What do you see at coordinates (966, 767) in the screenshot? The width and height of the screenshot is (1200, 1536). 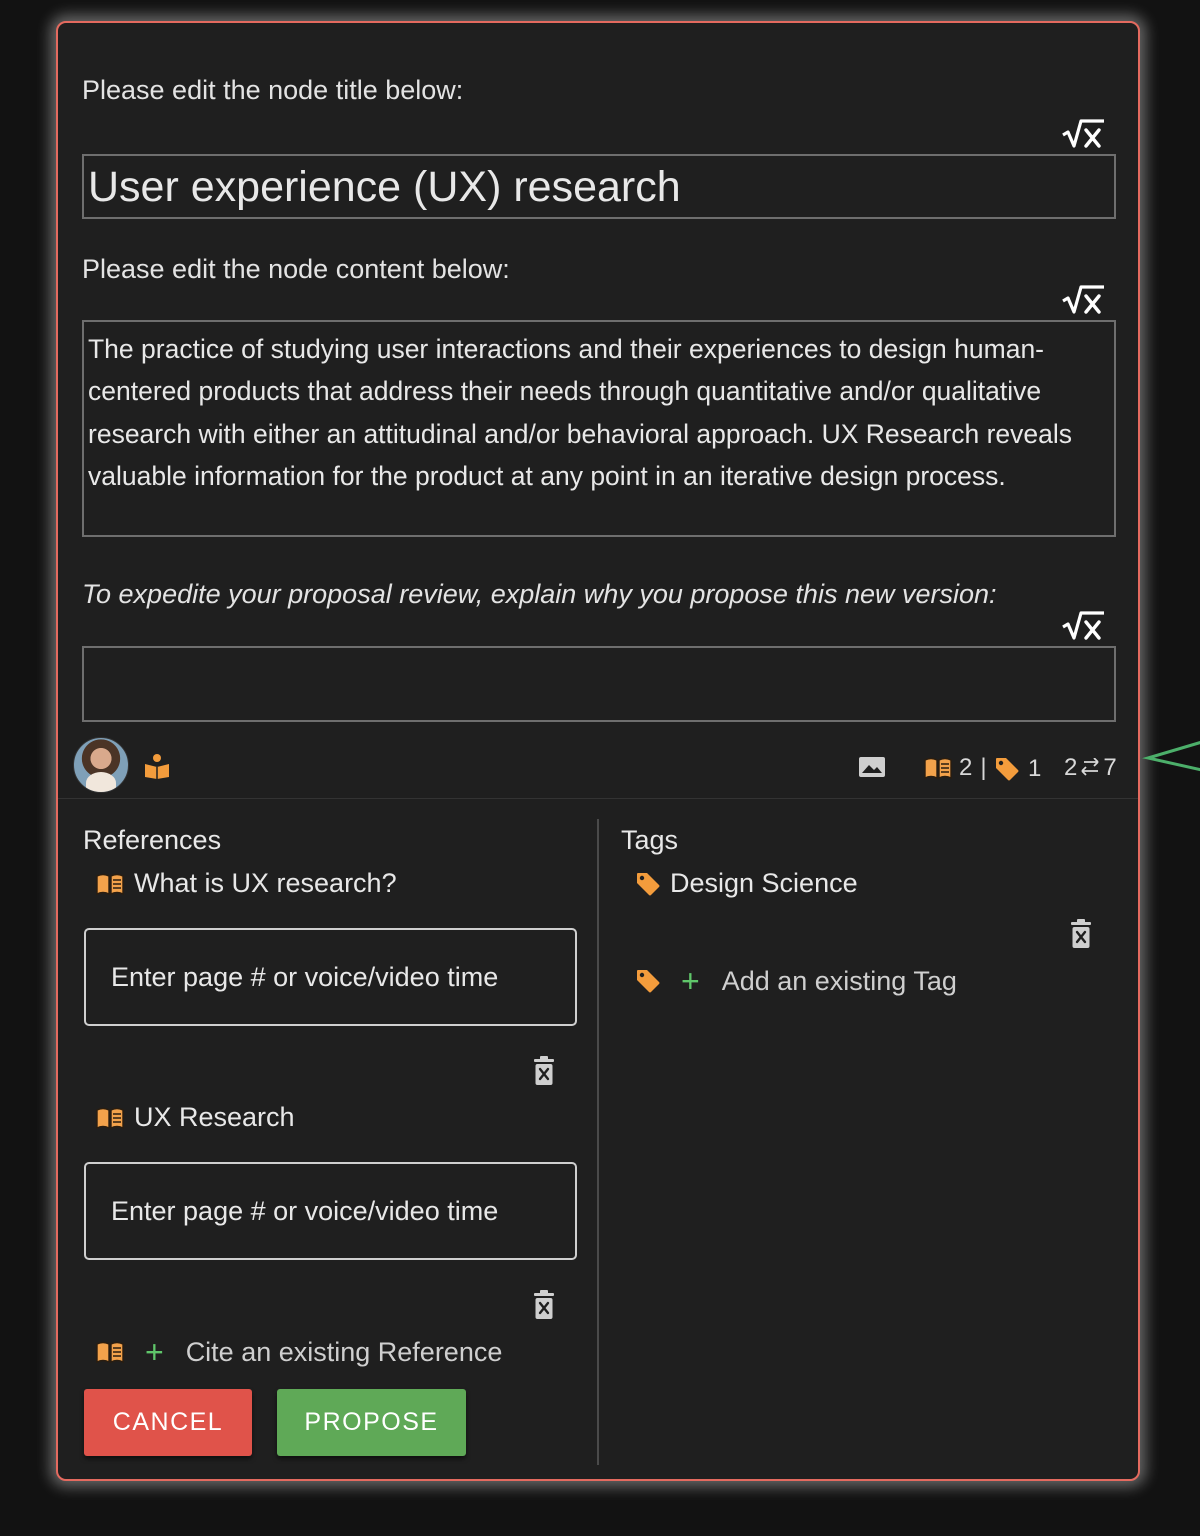 I see `references-count: 2` at bounding box center [966, 767].